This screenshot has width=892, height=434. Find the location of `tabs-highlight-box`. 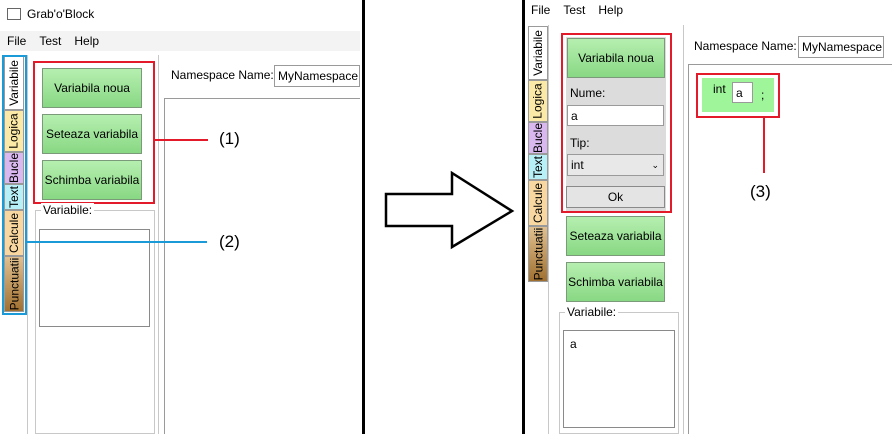

tabs-highlight-box is located at coordinates (14, 185).